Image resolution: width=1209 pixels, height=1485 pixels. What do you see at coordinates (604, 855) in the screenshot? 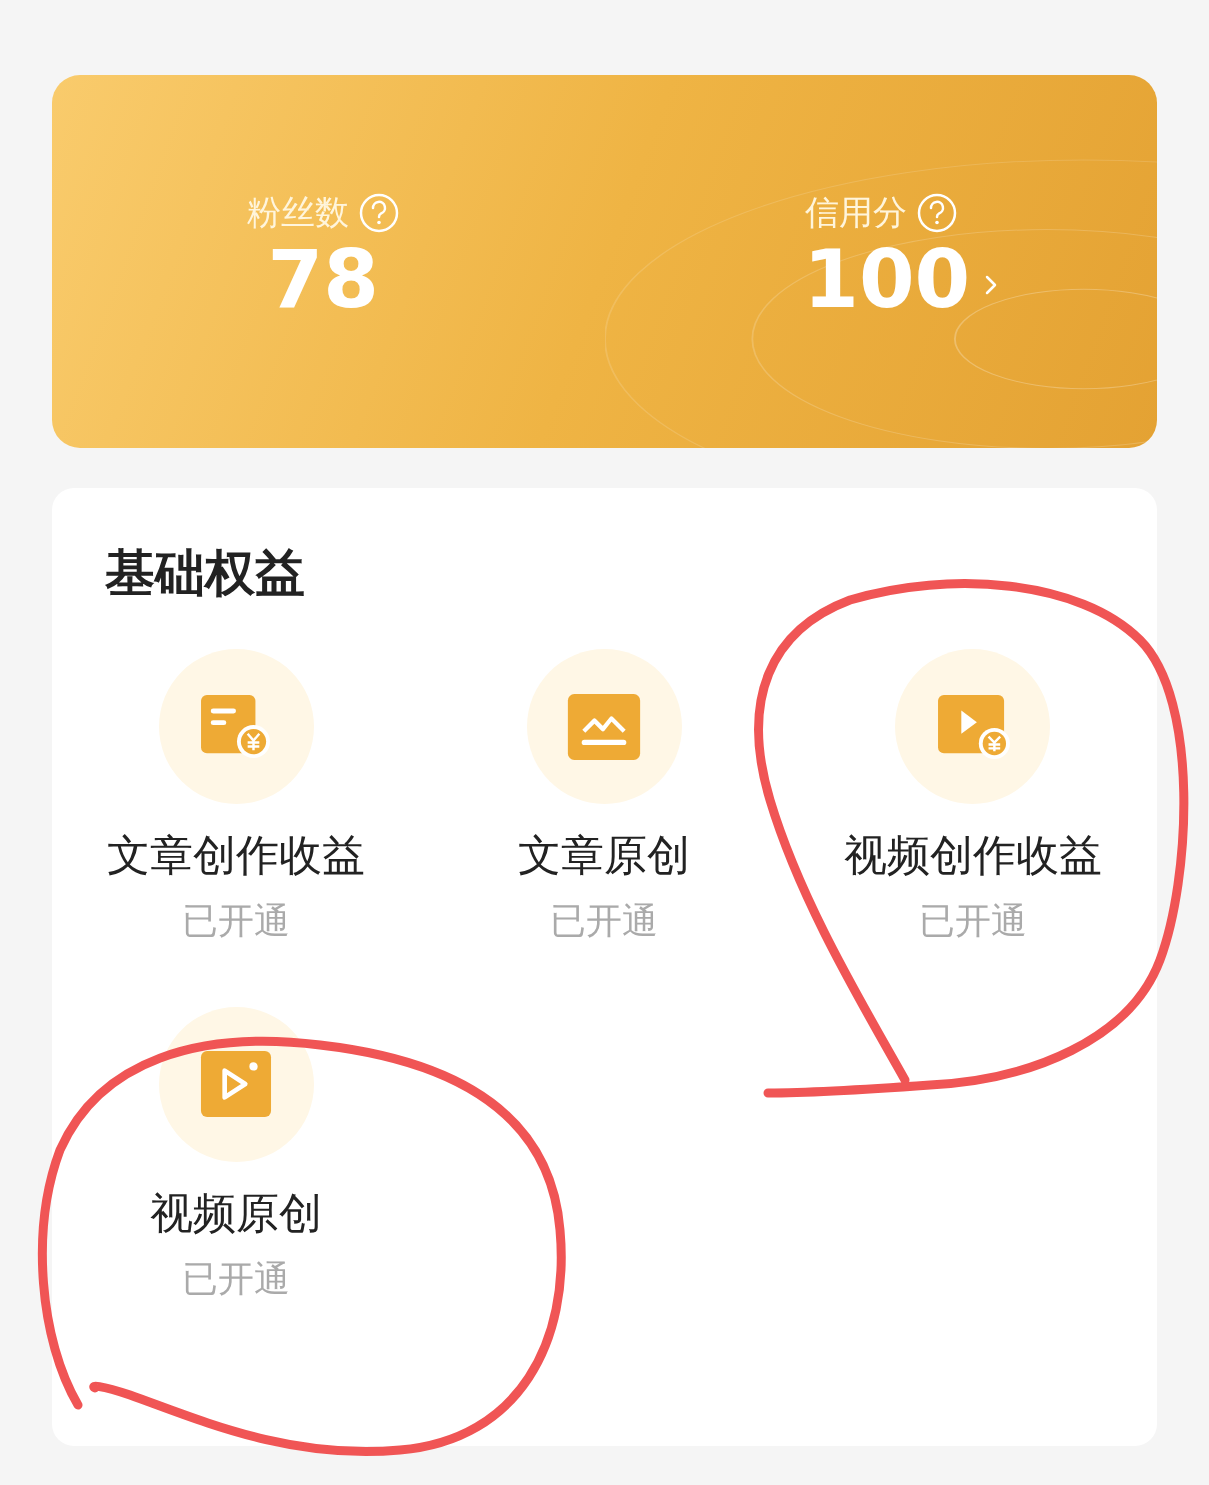
I see `benefit-name: 文章原创` at bounding box center [604, 855].